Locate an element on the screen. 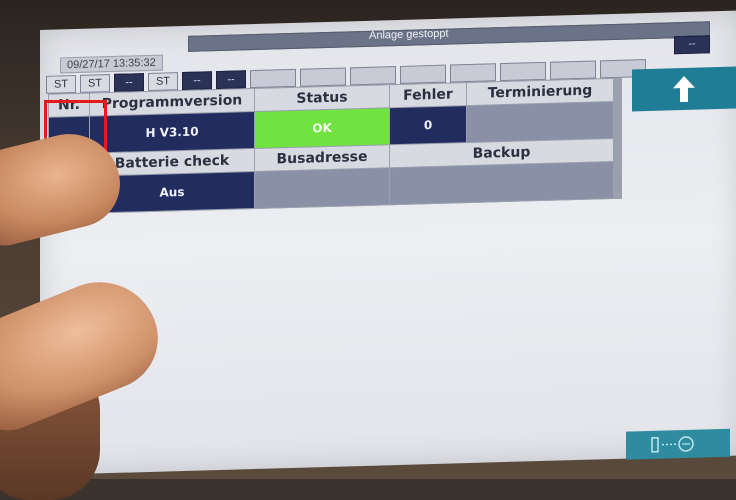  arrow-up-icon is located at coordinates (684, 89).